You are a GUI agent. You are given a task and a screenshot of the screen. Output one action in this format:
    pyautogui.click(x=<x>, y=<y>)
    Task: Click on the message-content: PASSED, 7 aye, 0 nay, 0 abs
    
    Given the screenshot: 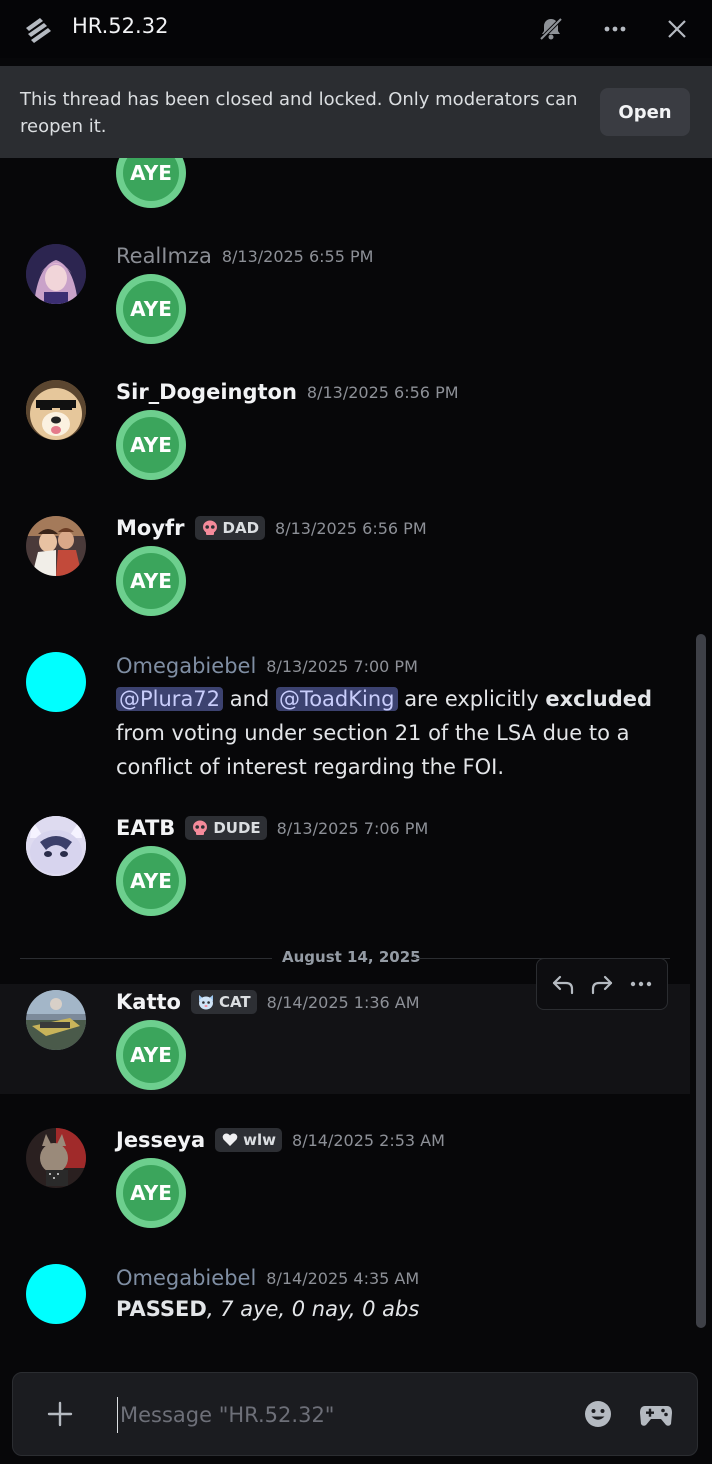 What is the action you would take?
    pyautogui.click(x=386, y=1309)
    